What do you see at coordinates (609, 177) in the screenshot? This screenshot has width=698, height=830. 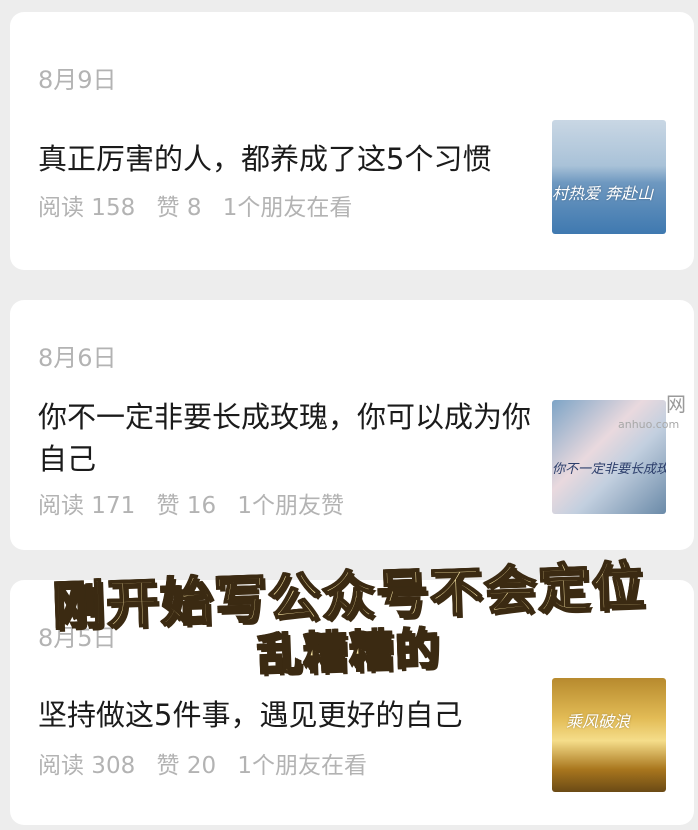 I see `article-thumbnail: 村热爱 奔赴山` at bounding box center [609, 177].